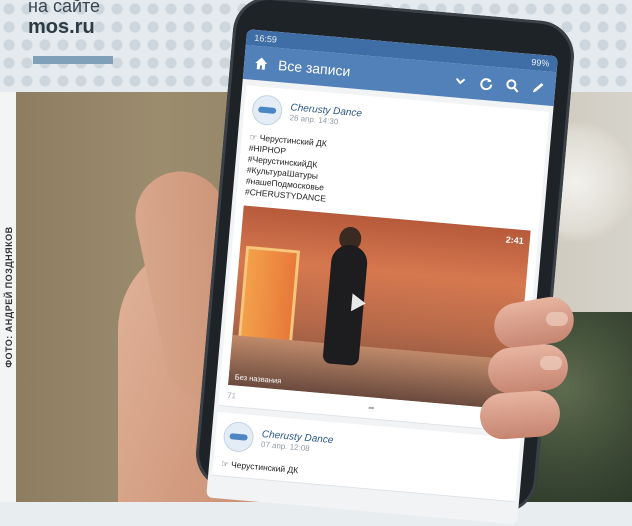 This screenshot has width=632, height=526. Describe the element at coordinates (73, 60) in the screenshot. I see `banner-accent-bar` at that location.